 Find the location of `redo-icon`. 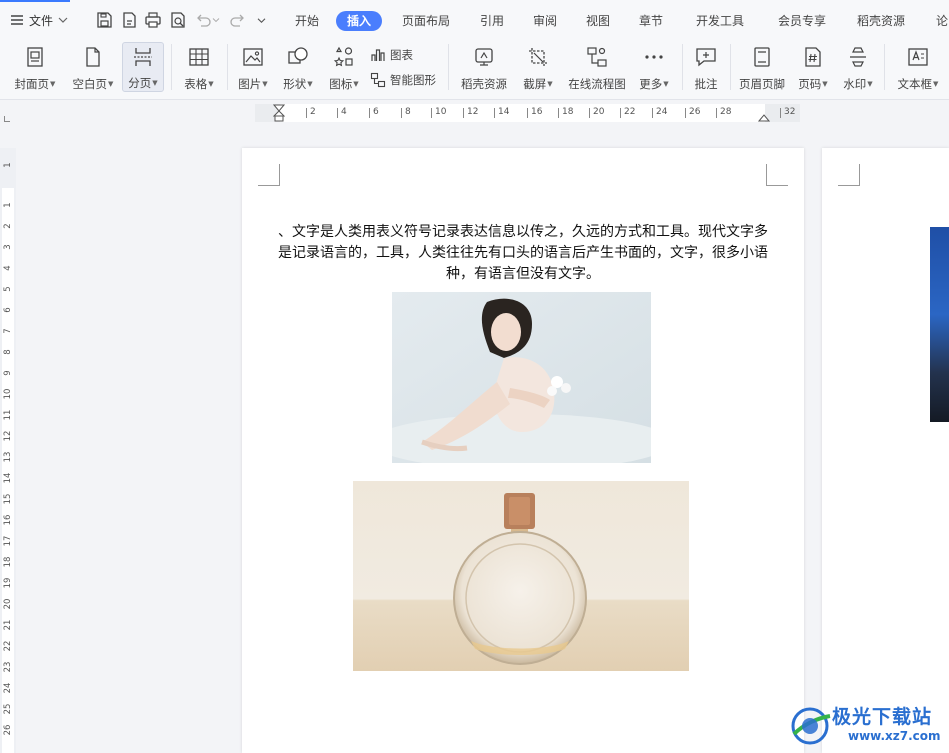

redo-icon is located at coordinates (237, 20).